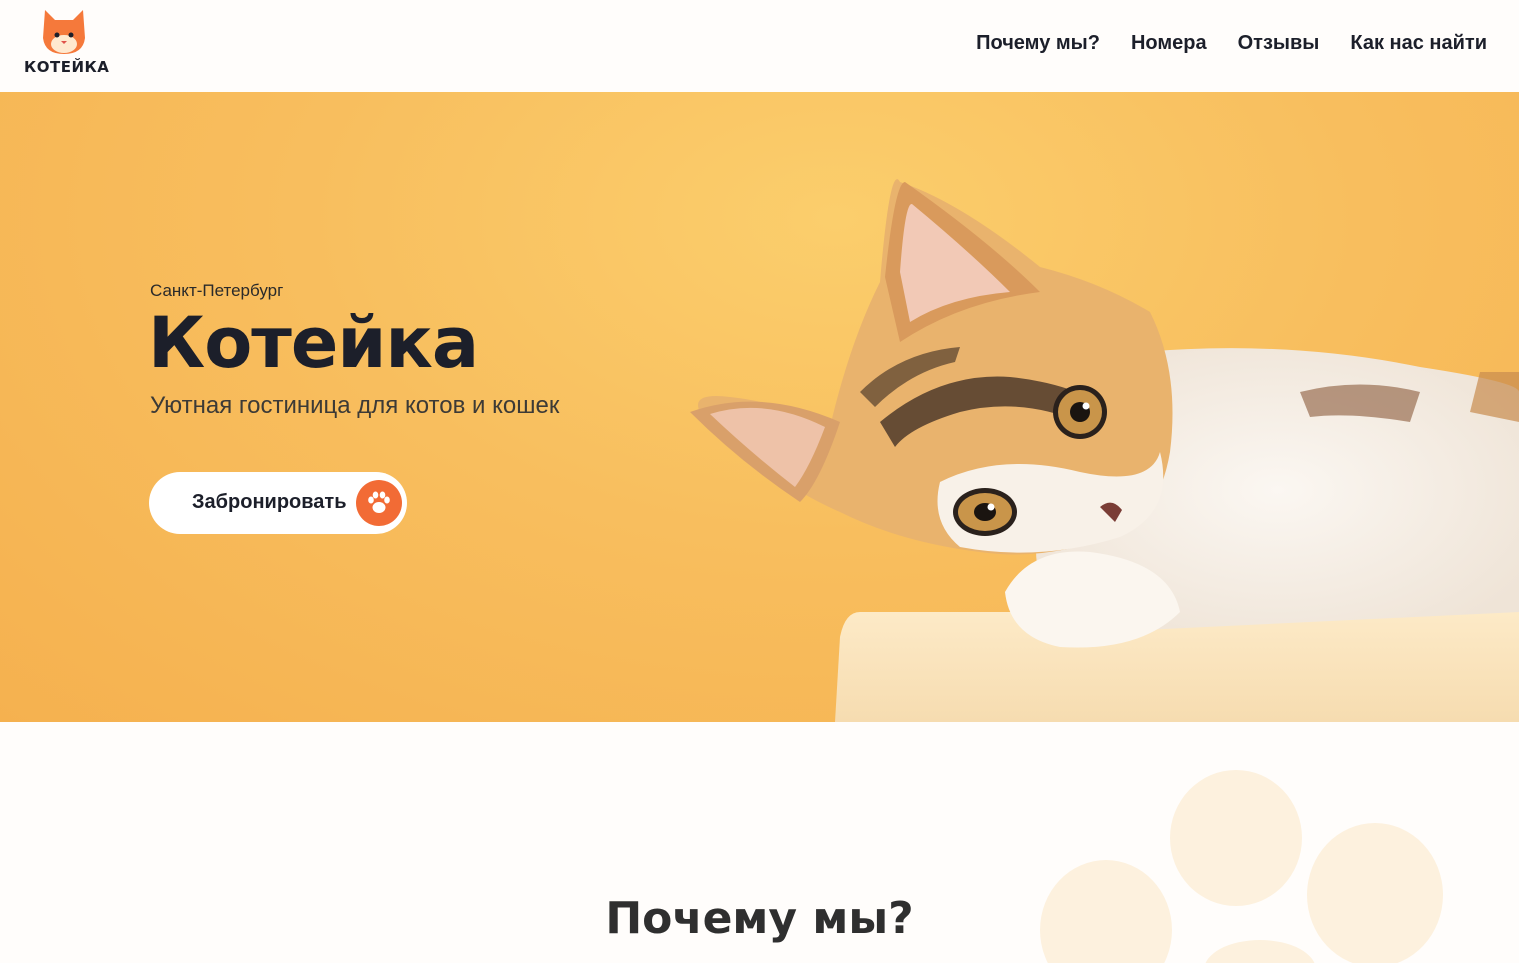 The width and height of the screenshot is (1519, 963). What do you see at coordinates (64, 32) in the screenshot?
I see `cat-head-icon` at bounding box center [64, 32].